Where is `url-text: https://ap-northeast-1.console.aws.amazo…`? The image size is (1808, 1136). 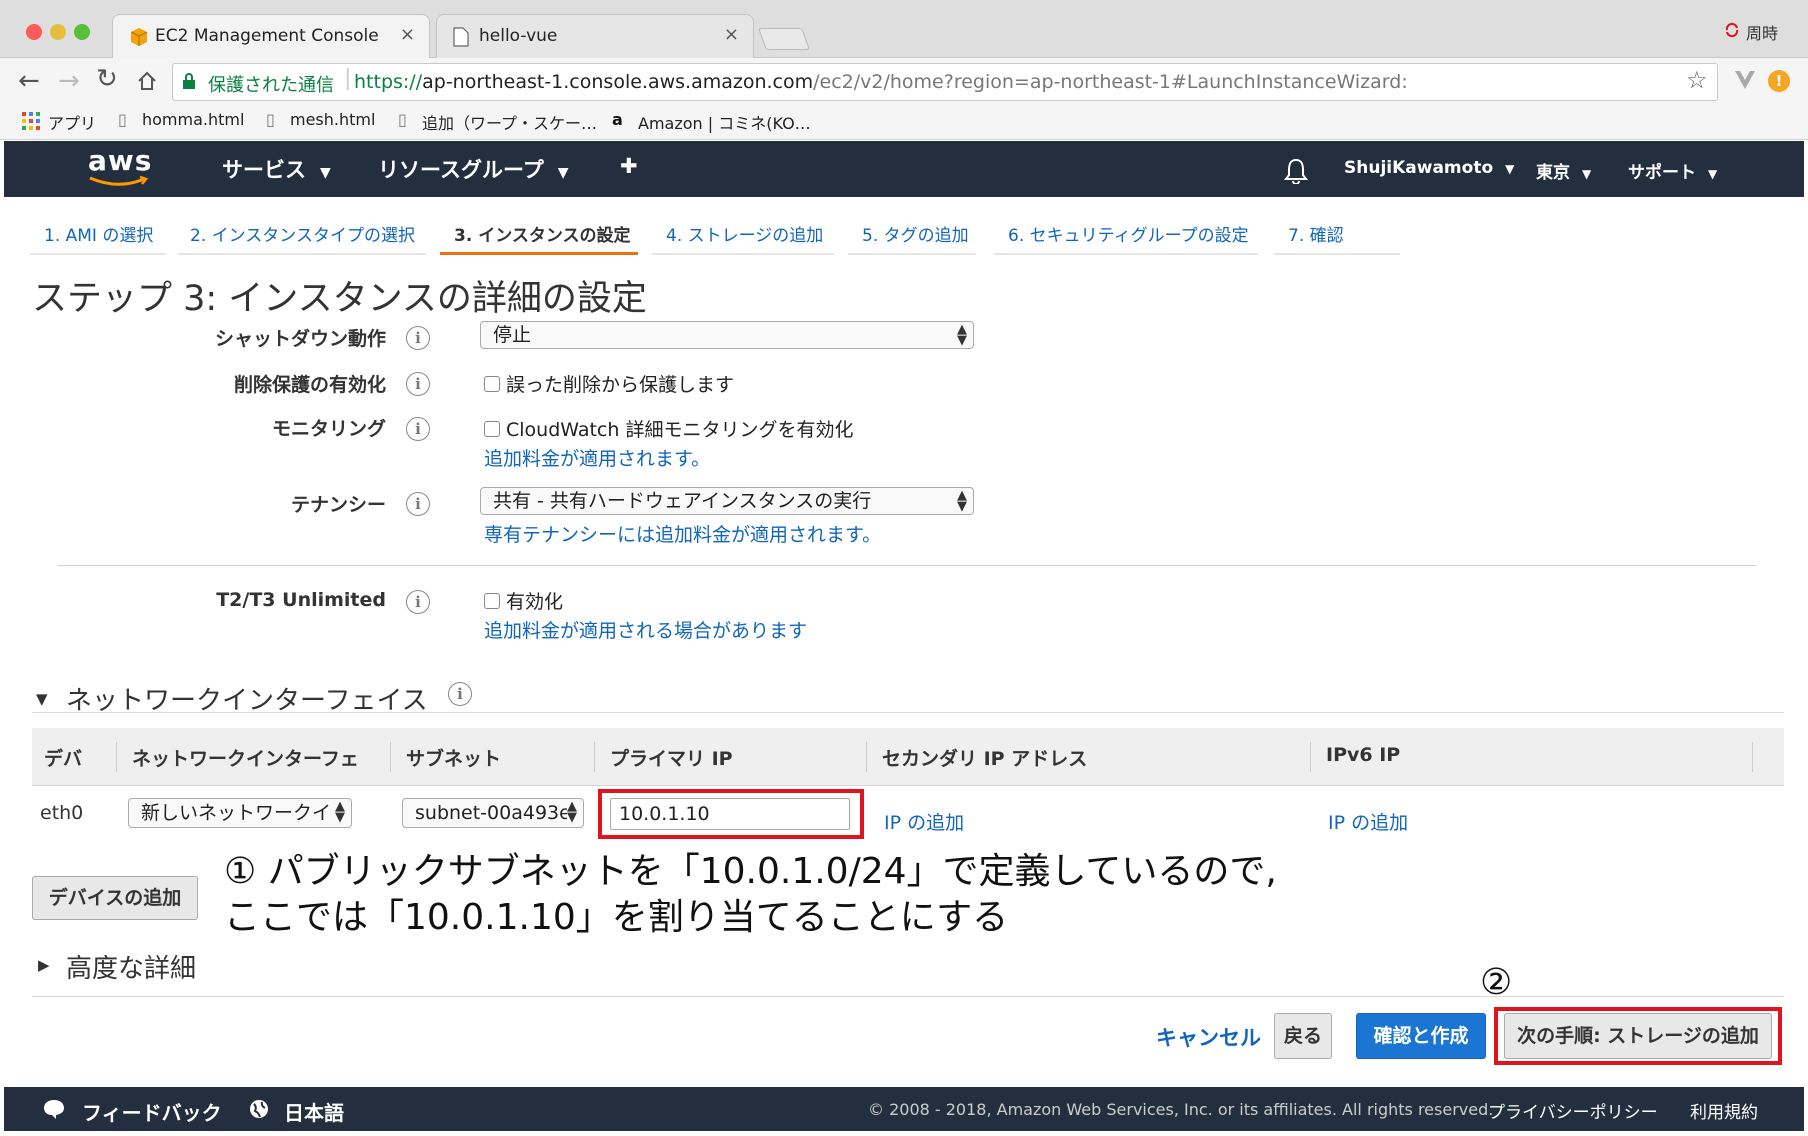 url-text: https://ap-northeast-1.console.aws.amazo… is located at coordinates (881, 82).